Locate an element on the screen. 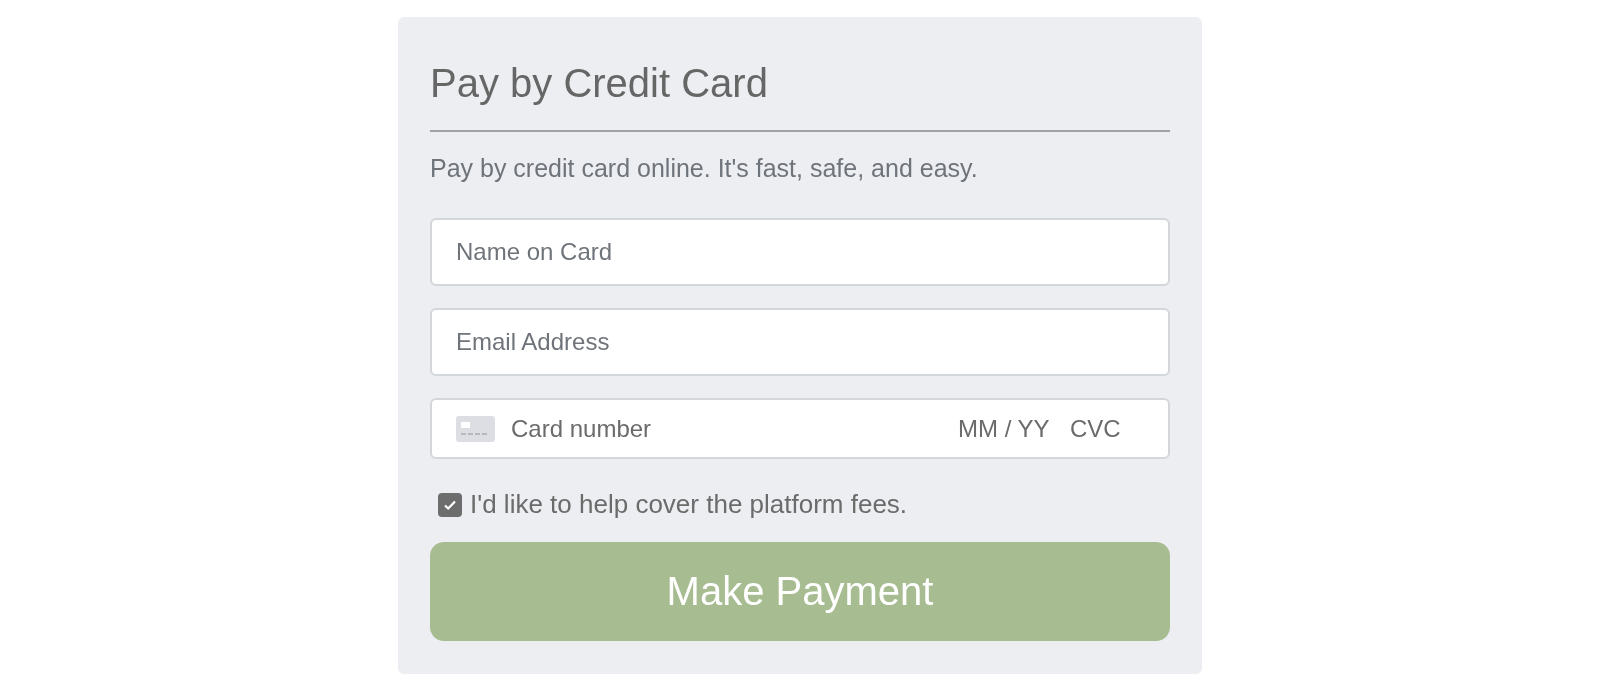 This screenshot has height=690, width=1600. form-title: Pay by Credit Card is located at coordinates (599, 83).